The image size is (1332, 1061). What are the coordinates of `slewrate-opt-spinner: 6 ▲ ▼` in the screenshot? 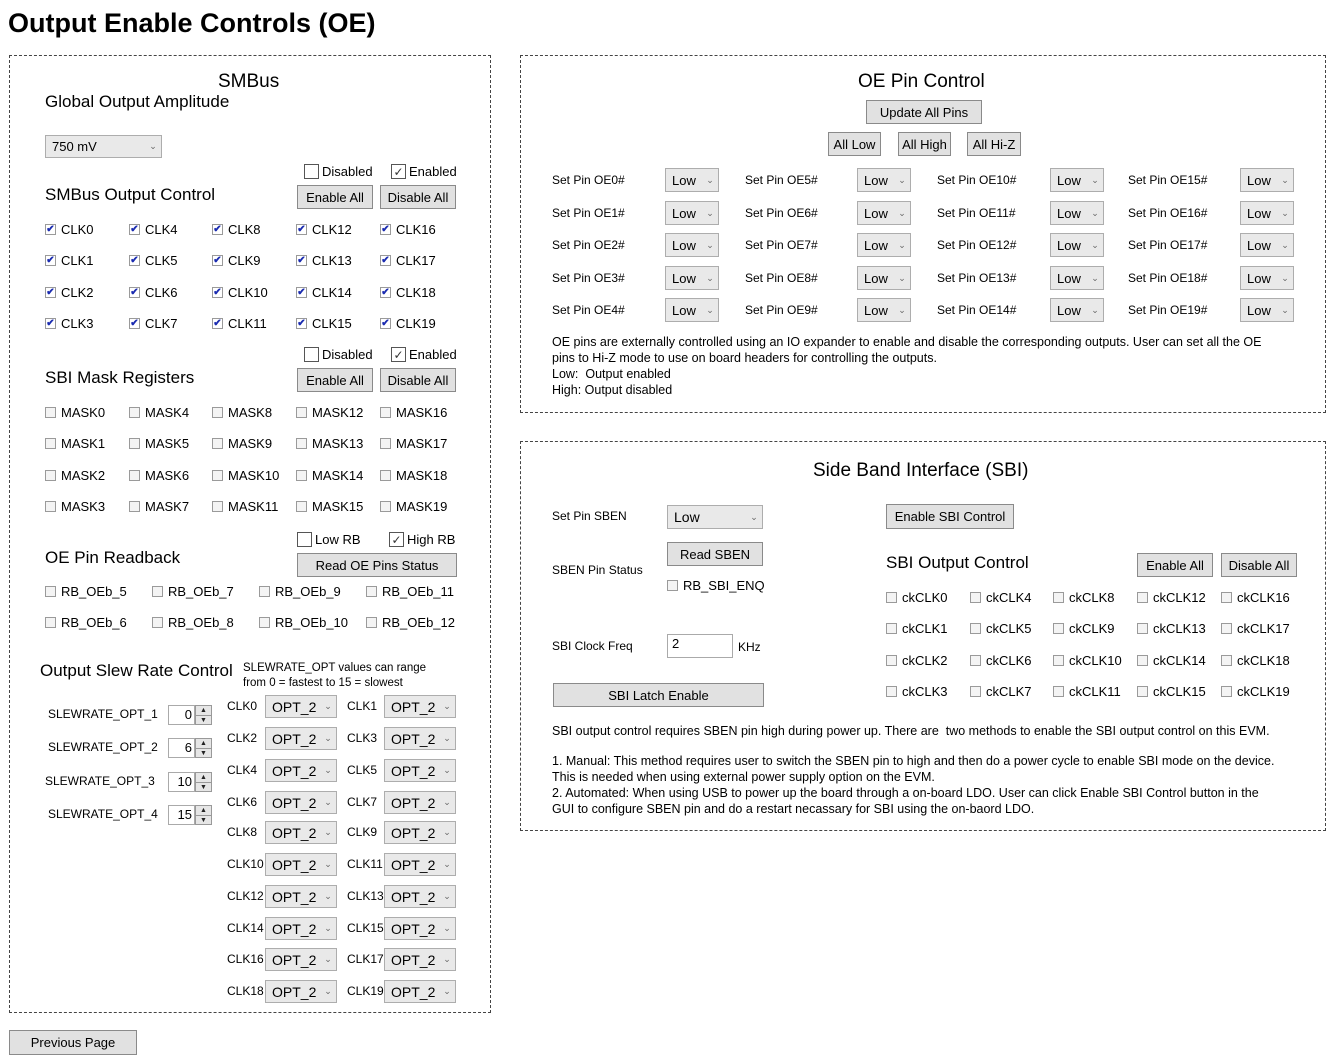 It's located at (190, 748).